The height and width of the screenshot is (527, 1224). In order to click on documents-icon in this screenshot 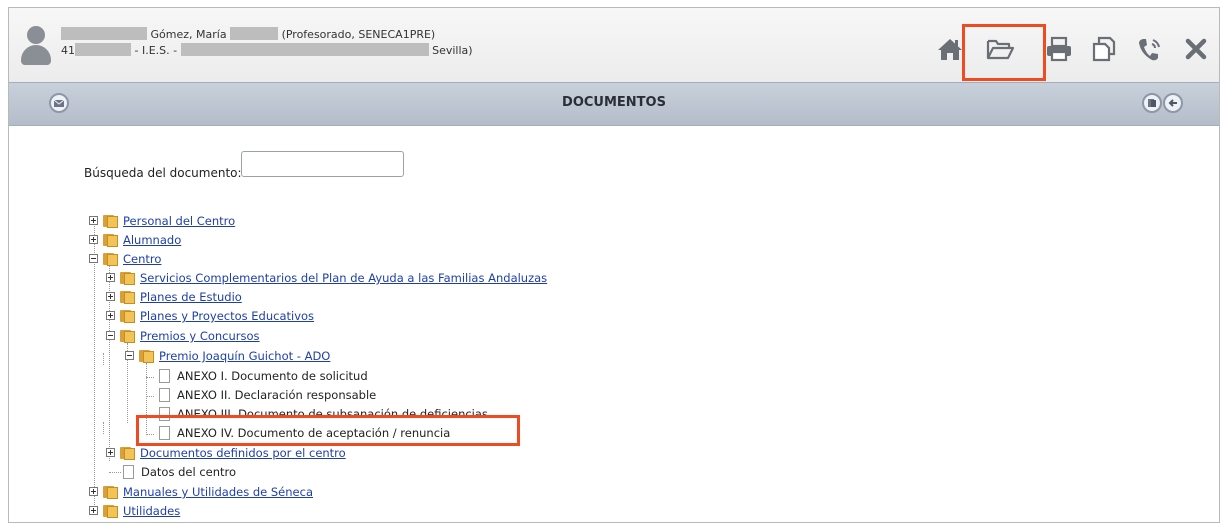, I will do `click(1152, 103)`.